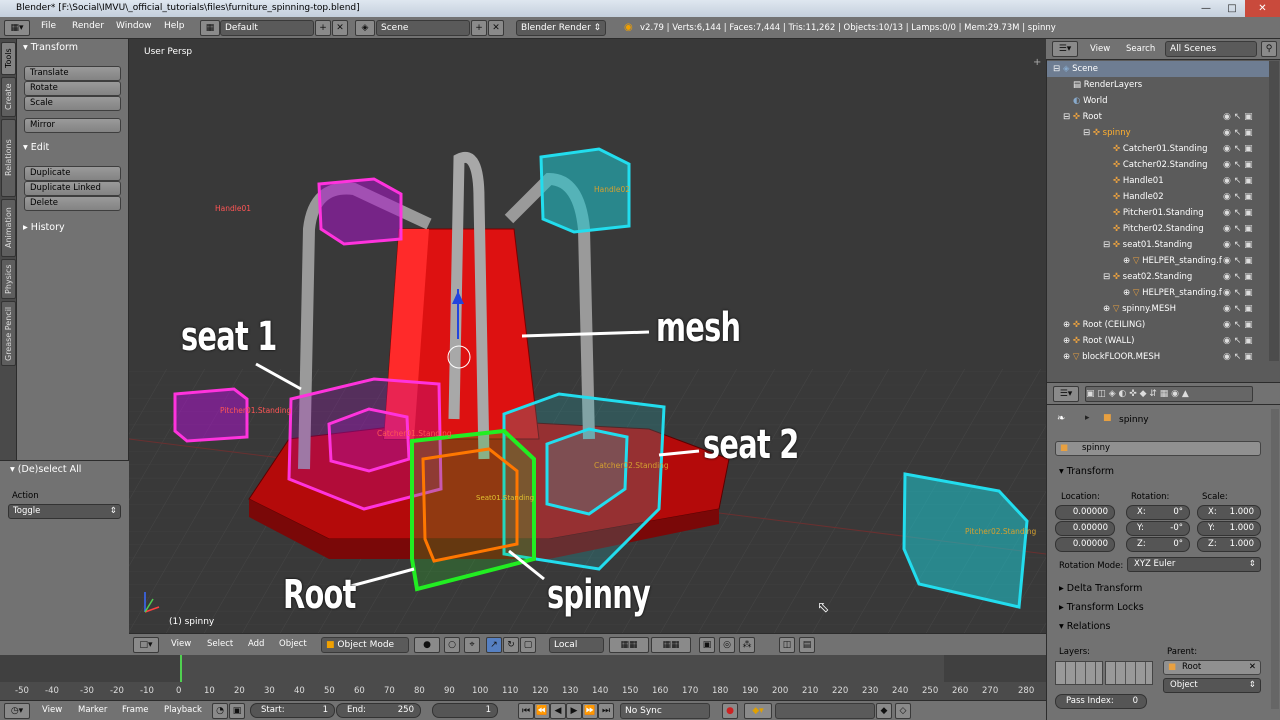 The width and height of the screenshot is (1280, 720). Describe the element at coordinates (1084, 626) in the screenshot. I see `relations-panel: ▾ Relations` at that location.